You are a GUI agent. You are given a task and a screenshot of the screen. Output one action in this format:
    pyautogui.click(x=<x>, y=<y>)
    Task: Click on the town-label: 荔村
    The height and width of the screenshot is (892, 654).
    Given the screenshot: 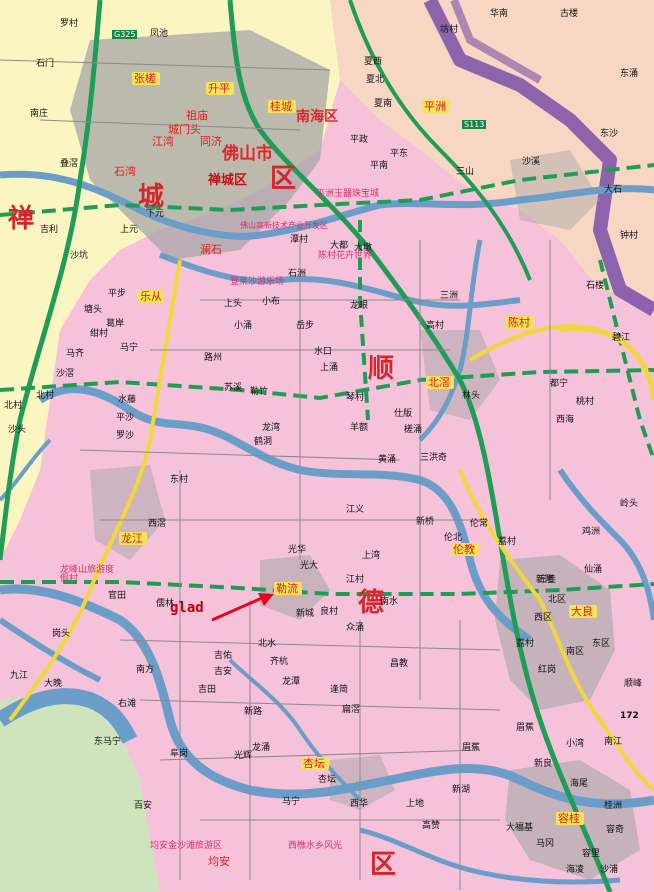 What is the action you would take?
    pyautogui.click(x=525, y=644)
    